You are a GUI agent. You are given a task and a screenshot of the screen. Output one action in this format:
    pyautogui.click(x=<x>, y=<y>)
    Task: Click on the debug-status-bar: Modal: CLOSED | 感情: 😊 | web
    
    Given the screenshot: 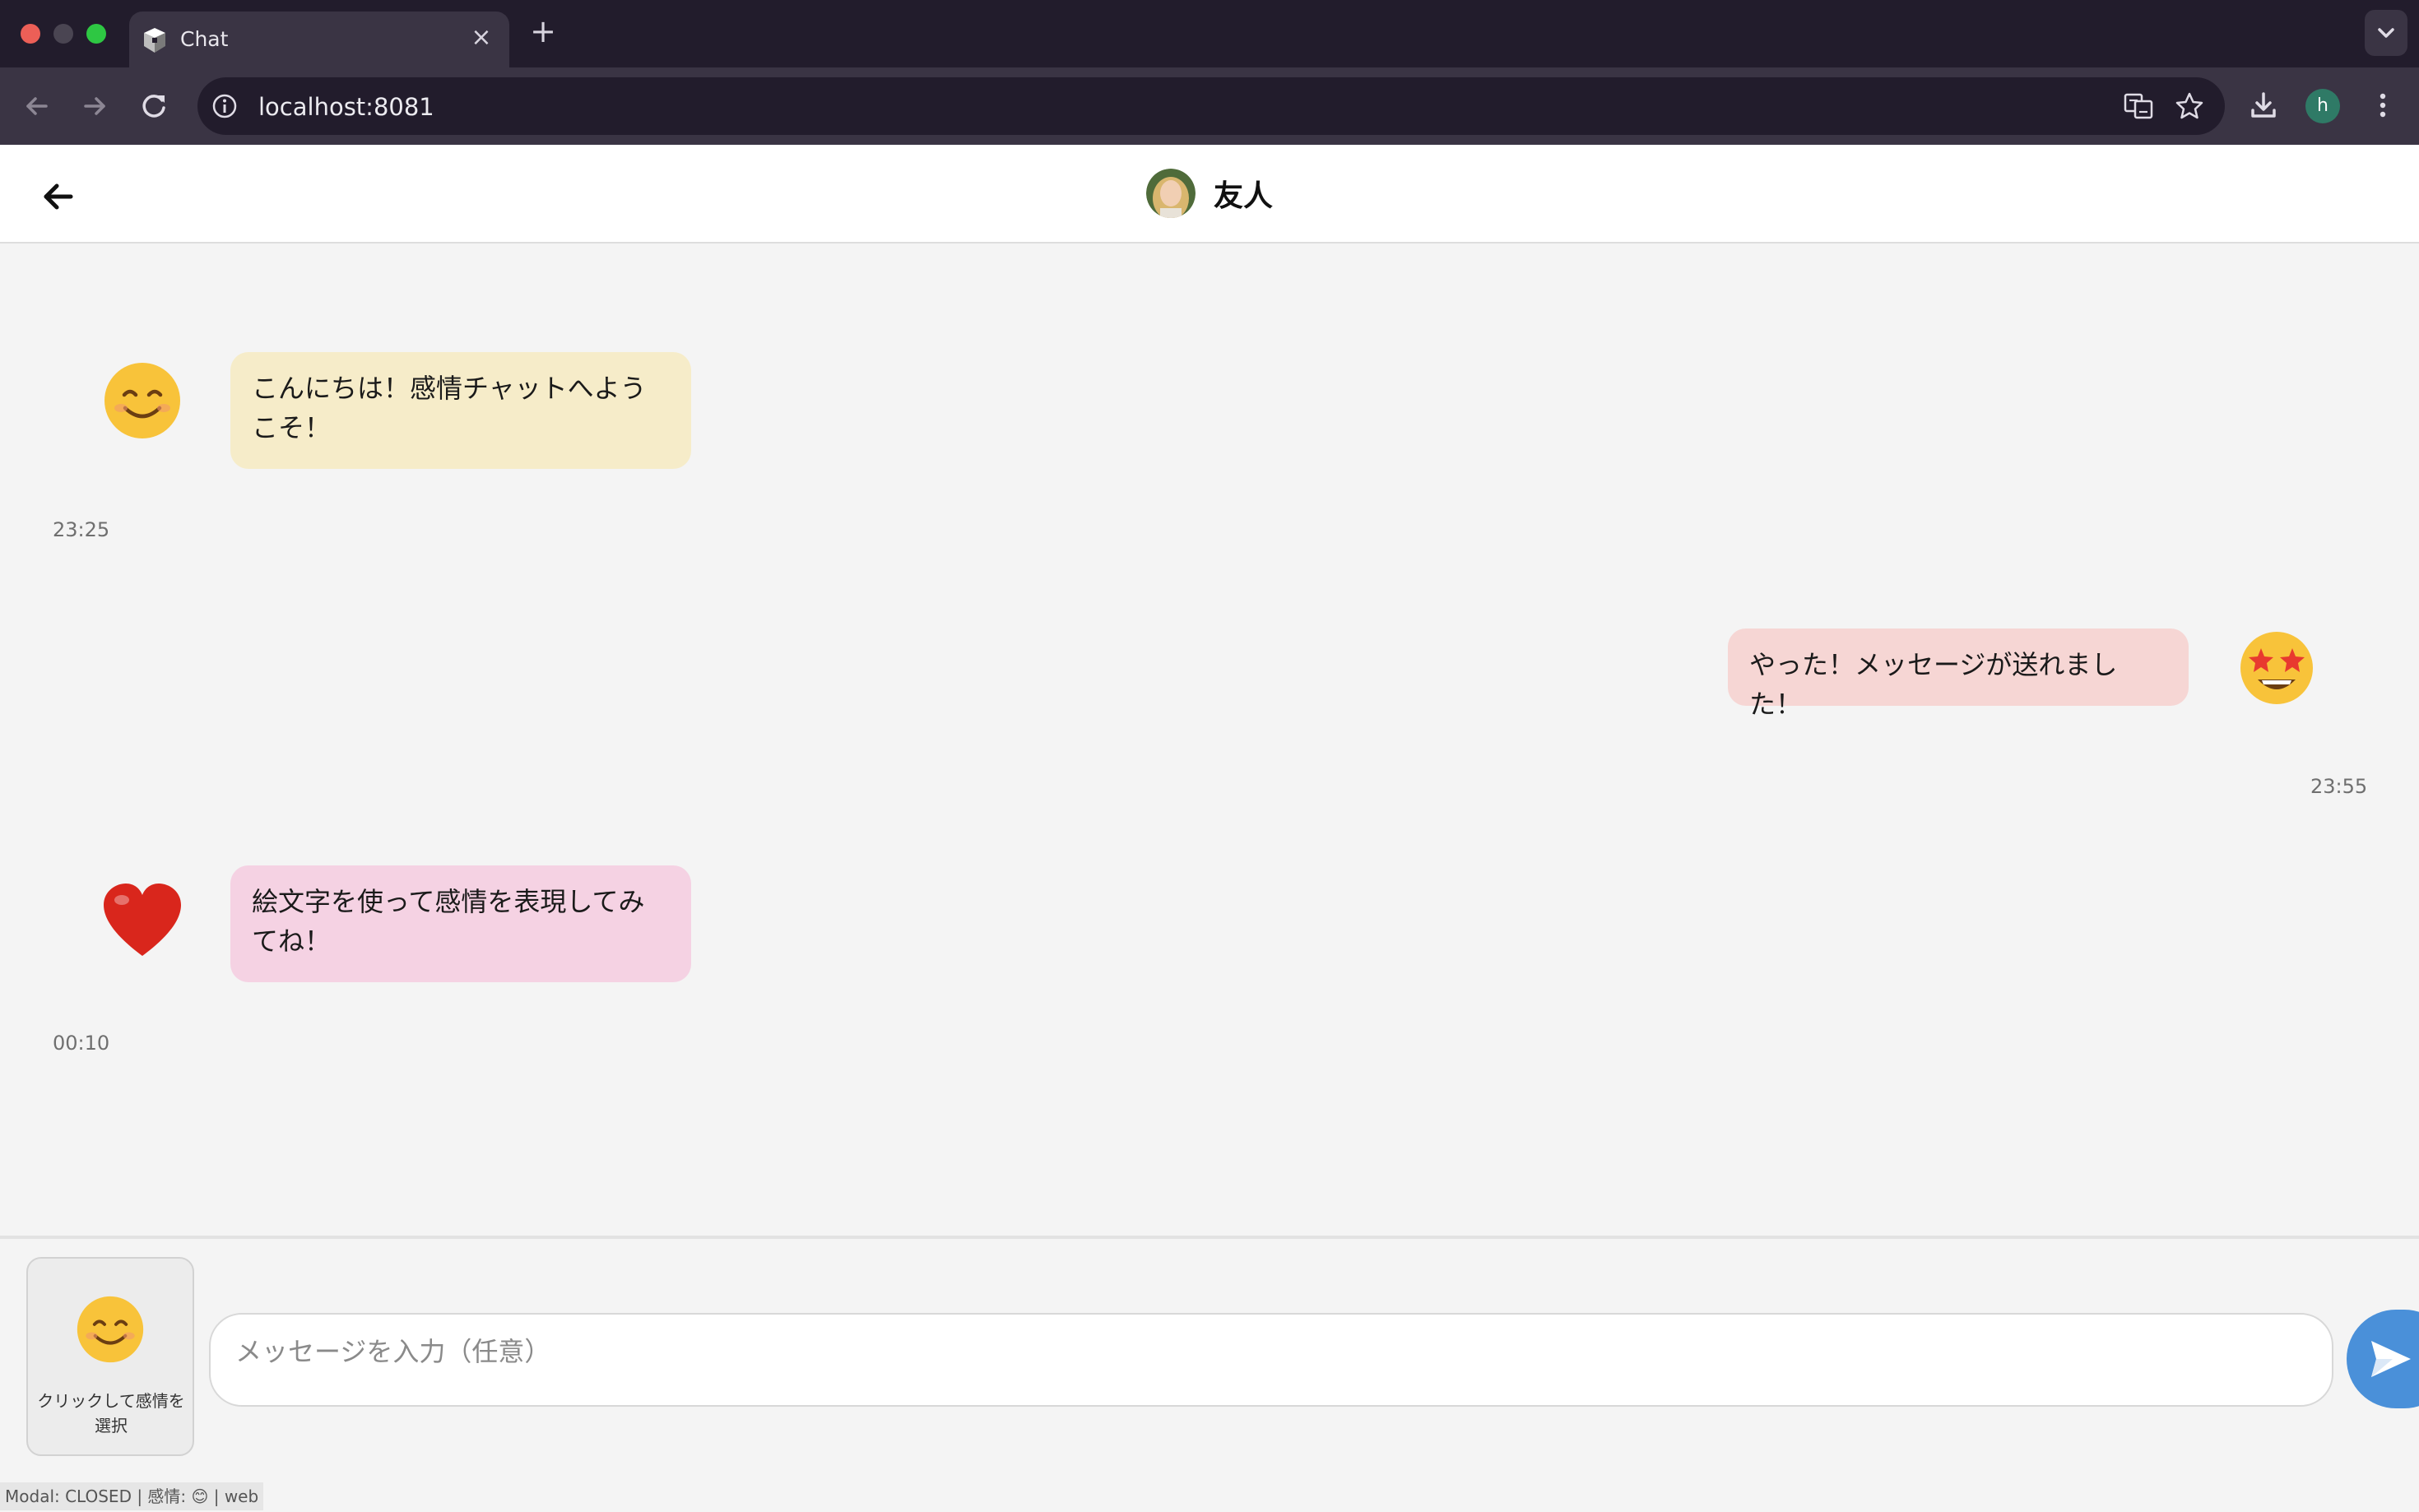 What is the action you would take?
    pyautogui.click(x=132, y=1496)
    